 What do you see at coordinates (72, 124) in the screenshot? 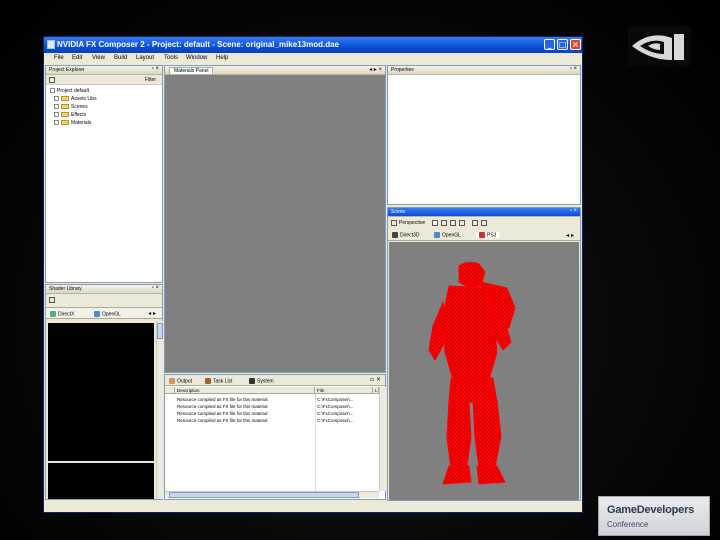
I see `tree-item: Materials` at bounding box center [72, 124].